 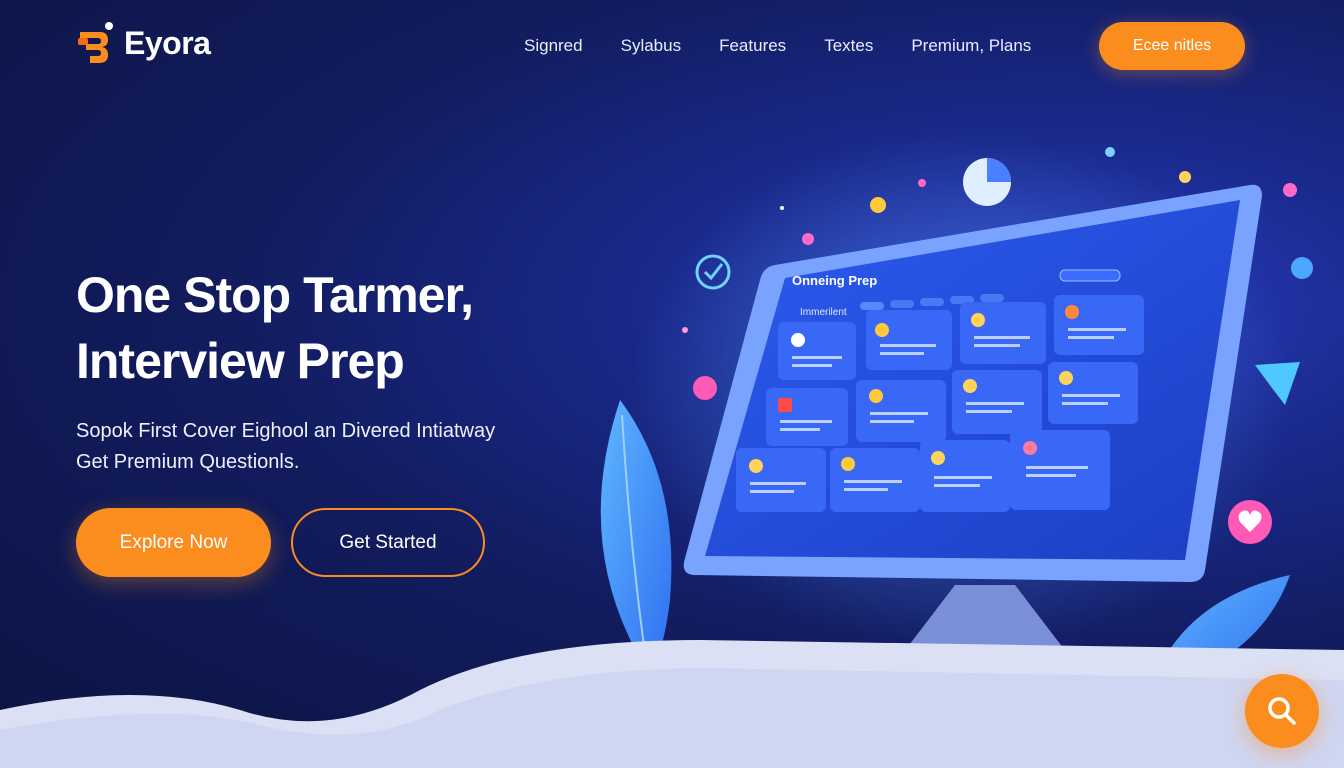 What do you see at coordinates (651, 46) in the screenshot?
I see `nav-link-sylabus: Sylabus` at bounding box center [651, 46].